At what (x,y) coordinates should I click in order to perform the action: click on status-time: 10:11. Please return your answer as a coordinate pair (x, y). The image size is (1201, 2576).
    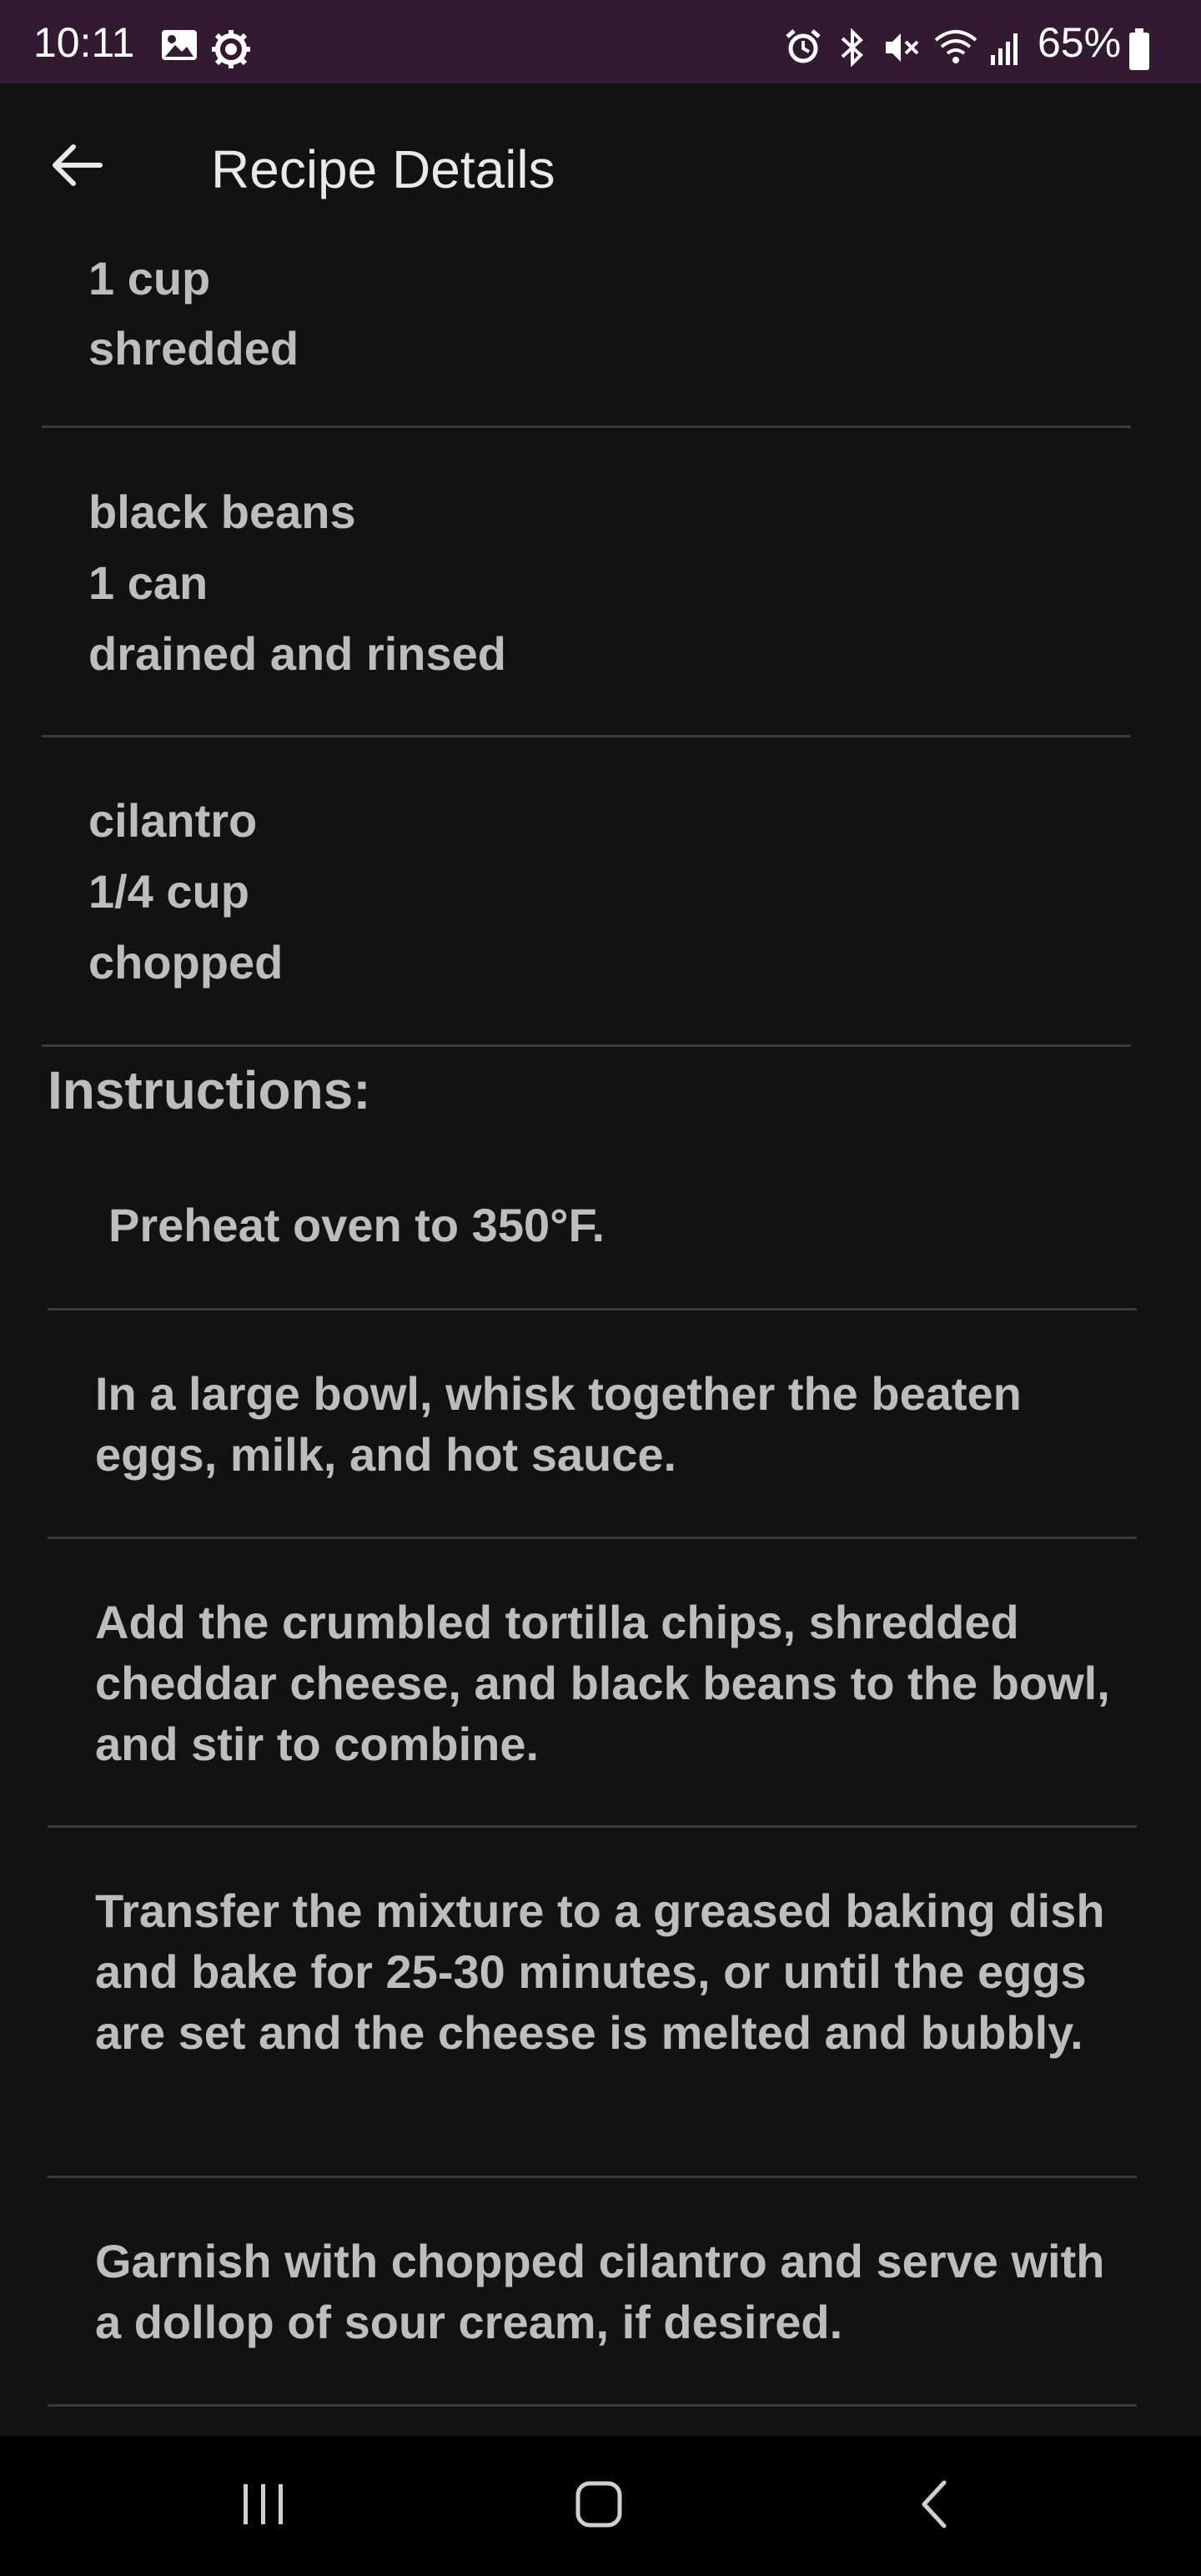
    Looking at the image, I should click on (84, 42).